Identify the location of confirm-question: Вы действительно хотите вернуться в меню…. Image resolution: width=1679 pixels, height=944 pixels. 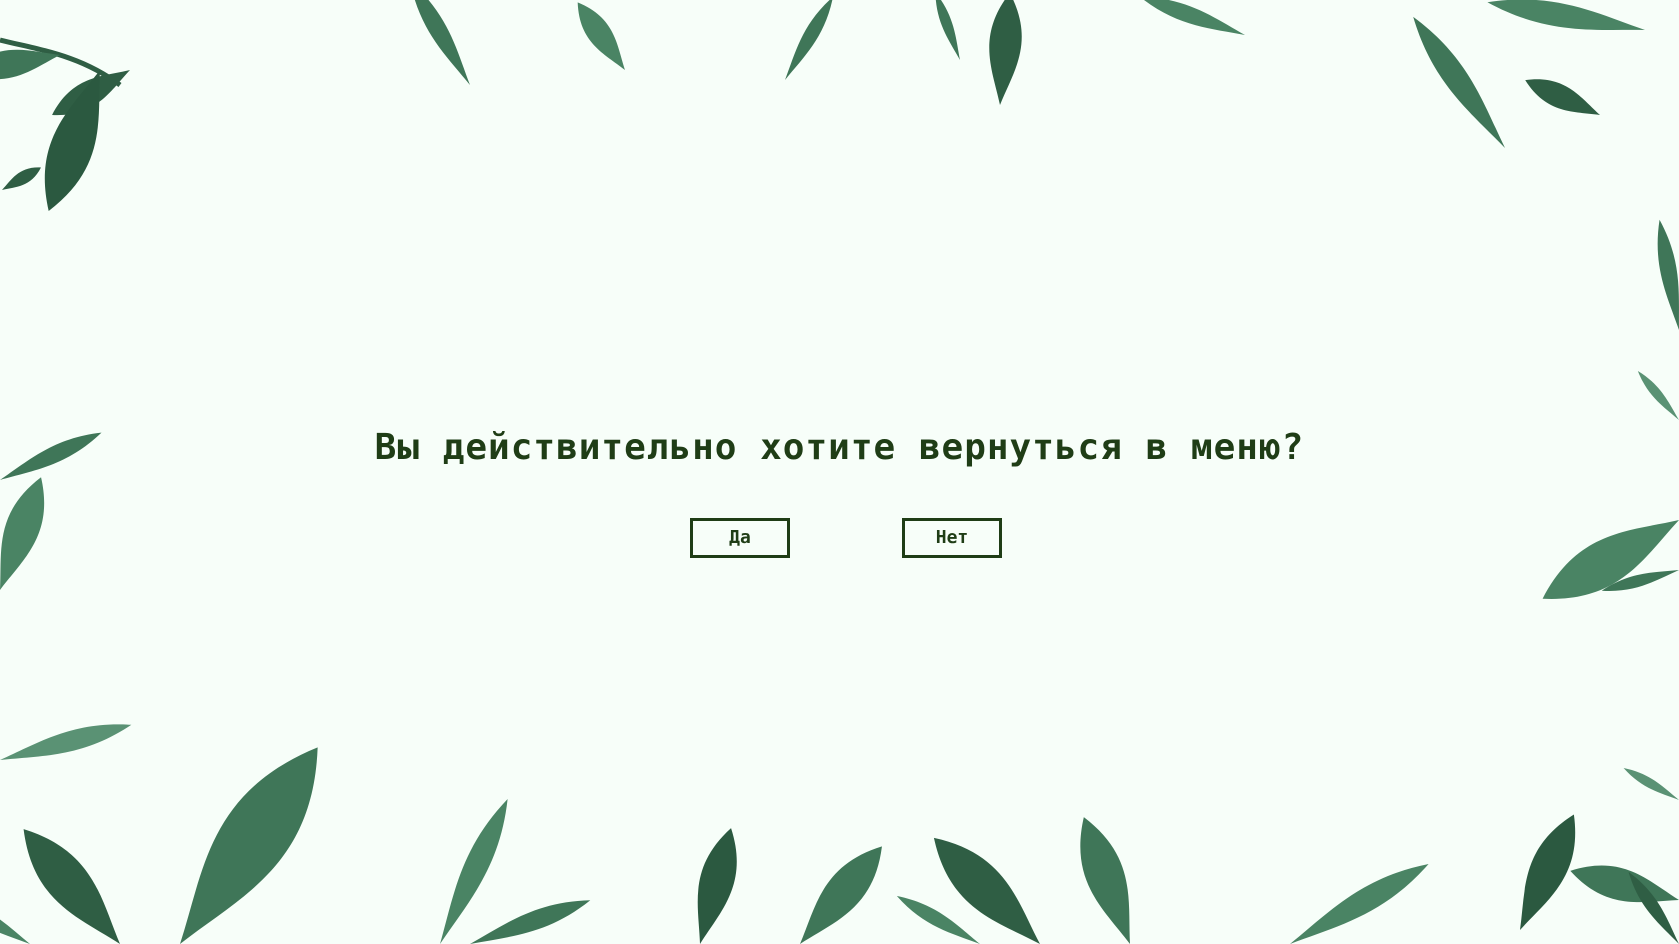
(839, 447).